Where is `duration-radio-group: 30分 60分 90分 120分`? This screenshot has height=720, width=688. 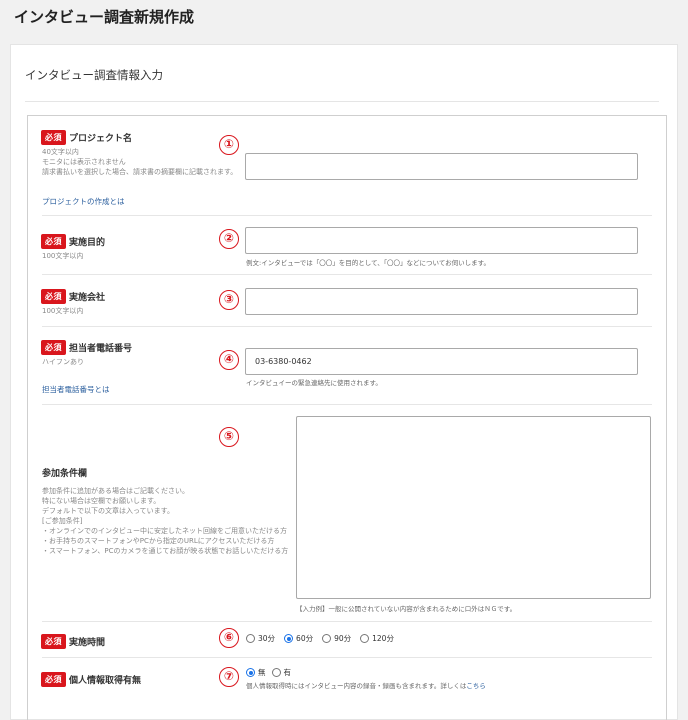 duration-radio-group: 30分 60分 90分 120分 is located at coordinates (324, 638).